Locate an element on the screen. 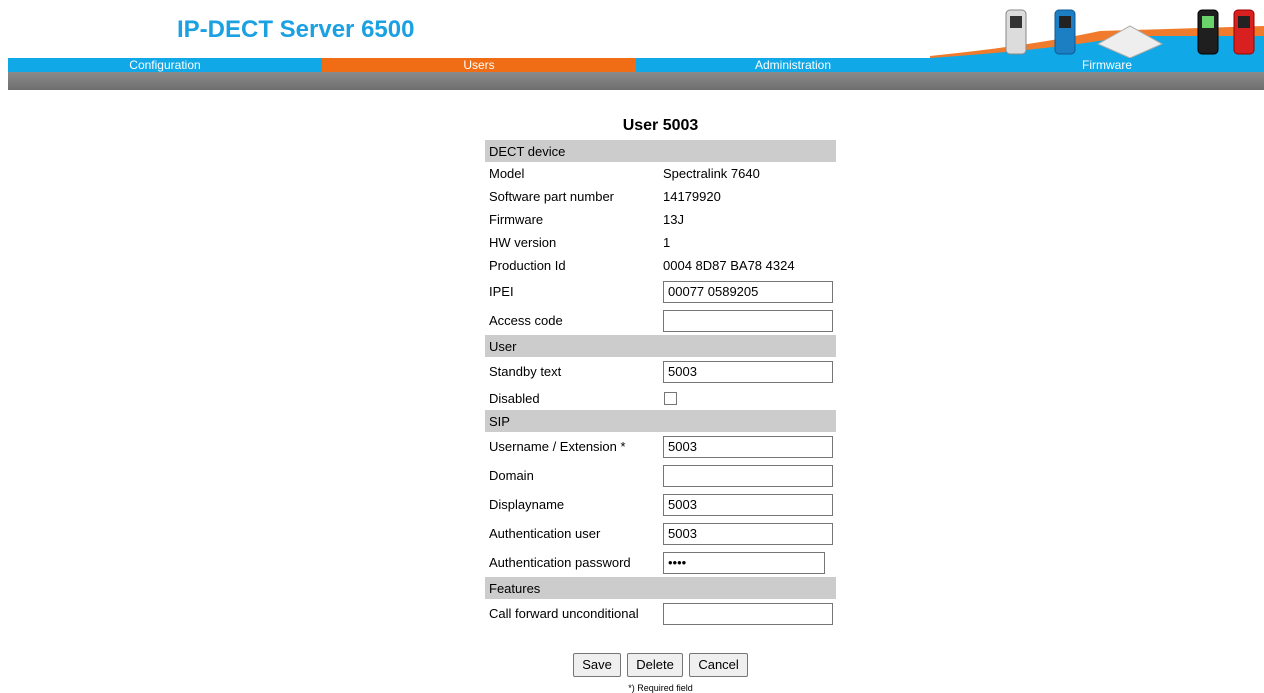 The width and height of the screenshot is (1264, 693). firmware-value: 13J is located at coordinates (673, 219).